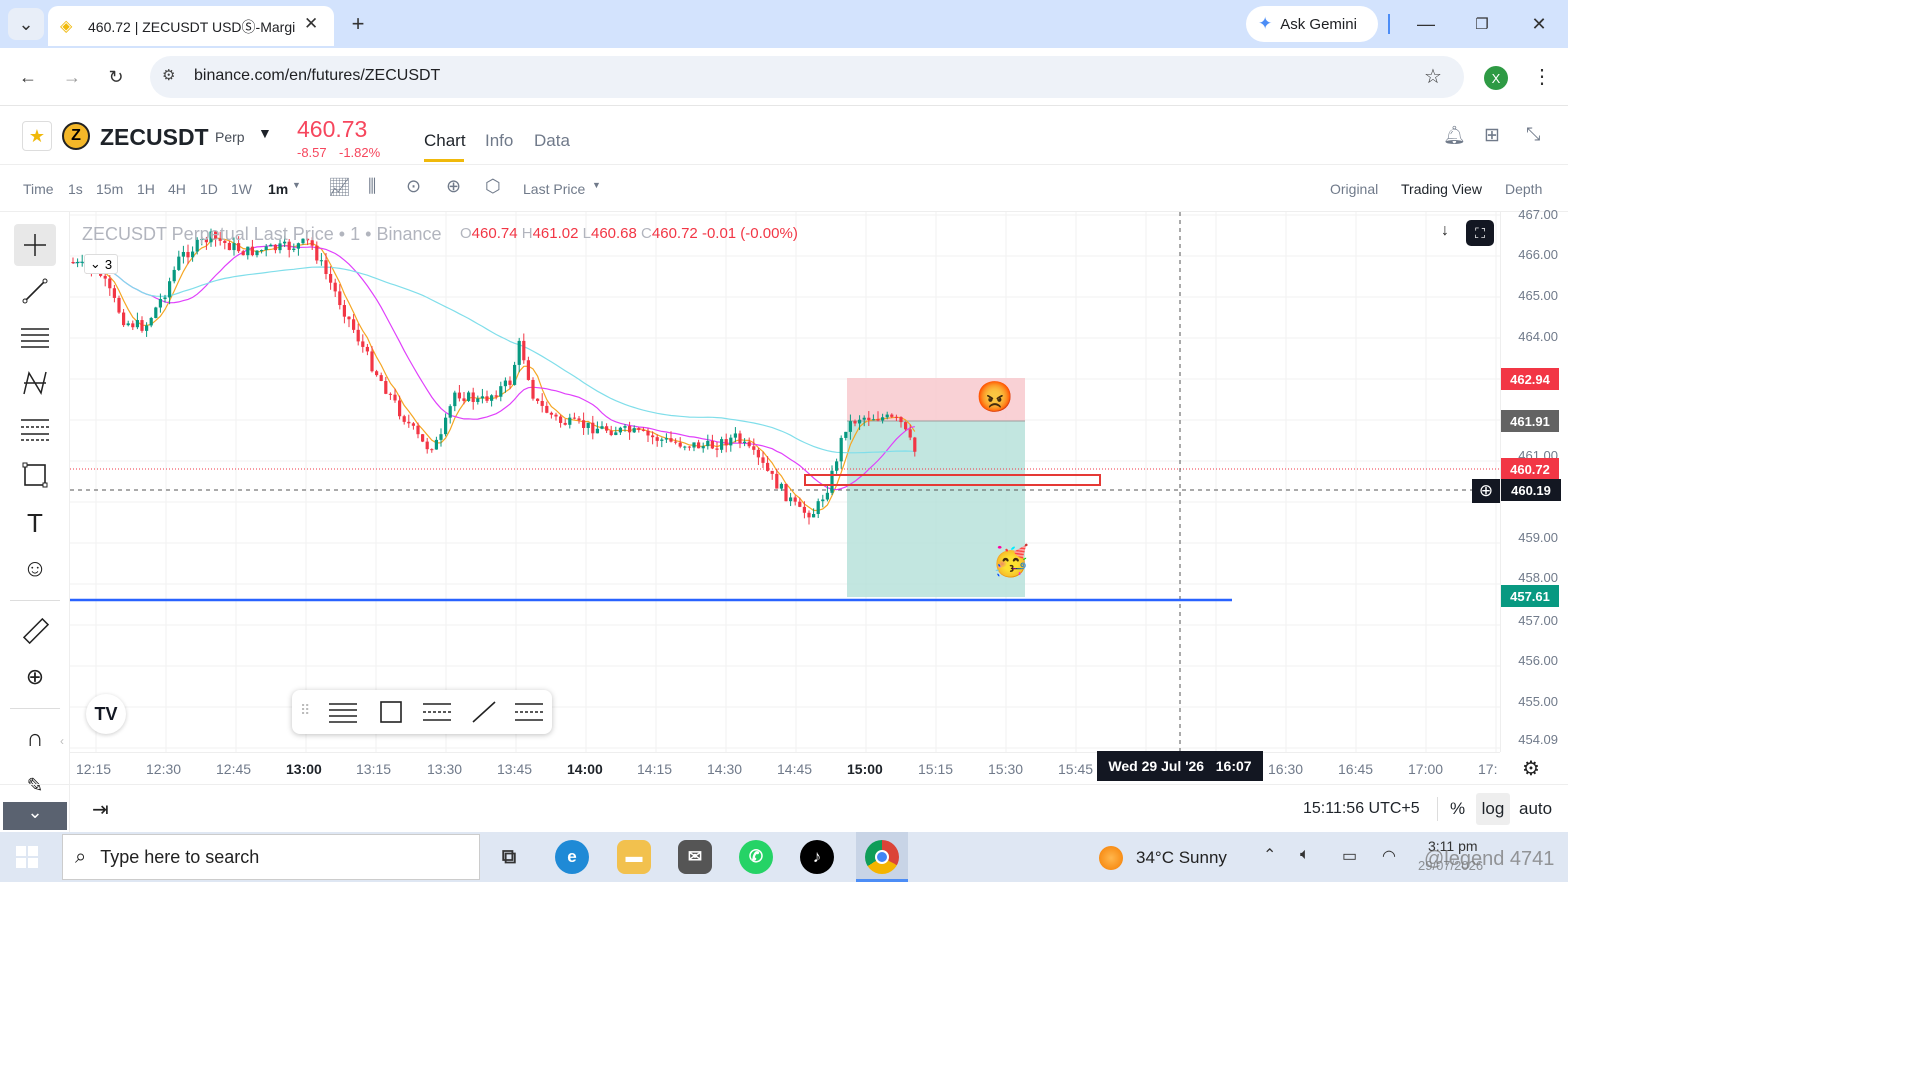  I want to click on angry-emoji-icon: 😡, so click(994, 398).